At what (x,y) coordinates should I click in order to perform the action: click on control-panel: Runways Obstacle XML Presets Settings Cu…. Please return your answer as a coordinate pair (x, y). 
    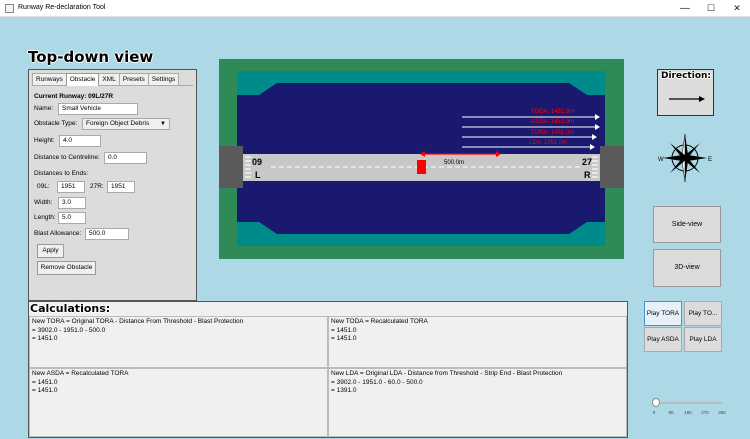
    Looking at the image, I should click on (112, 185).